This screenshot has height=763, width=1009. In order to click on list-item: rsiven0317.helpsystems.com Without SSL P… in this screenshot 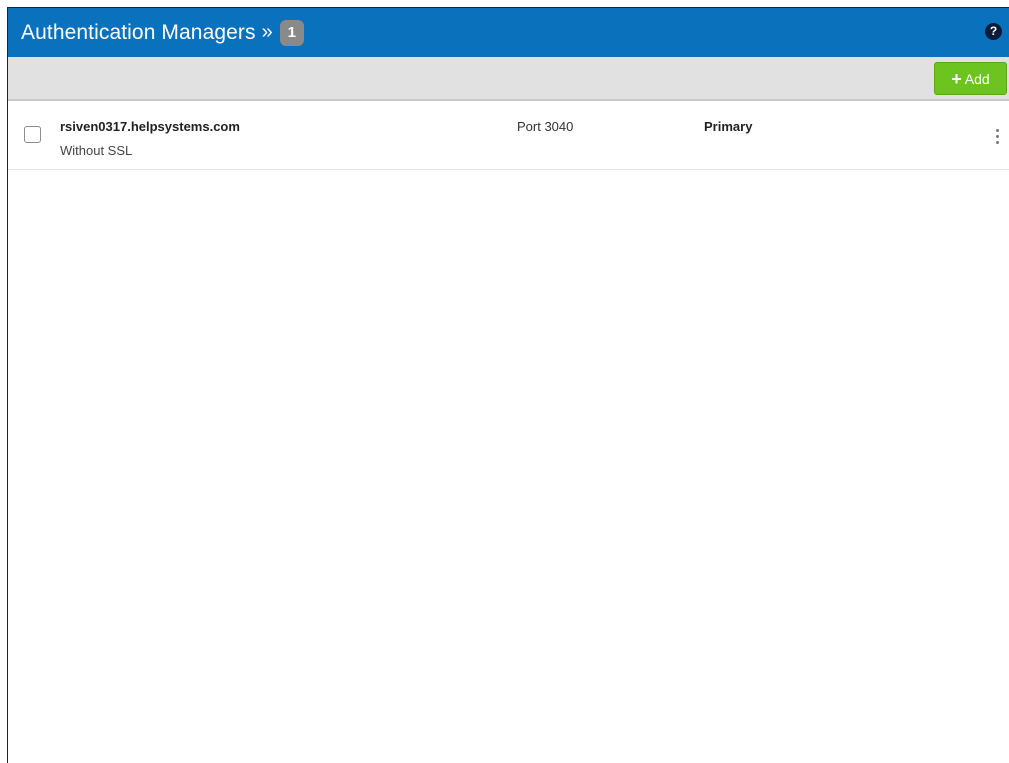, I will do `click(508, 136)`.